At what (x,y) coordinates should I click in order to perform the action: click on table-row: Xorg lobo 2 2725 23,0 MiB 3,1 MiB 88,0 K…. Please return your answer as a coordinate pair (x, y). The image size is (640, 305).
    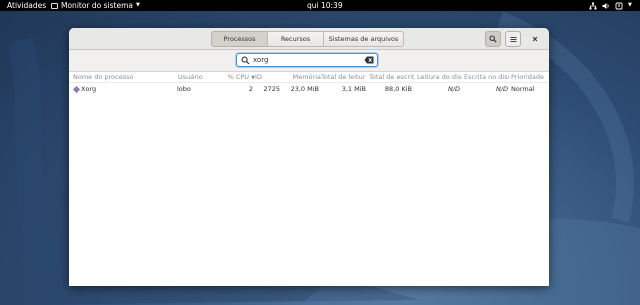
    Looking at the image, I should click on (309, 89).